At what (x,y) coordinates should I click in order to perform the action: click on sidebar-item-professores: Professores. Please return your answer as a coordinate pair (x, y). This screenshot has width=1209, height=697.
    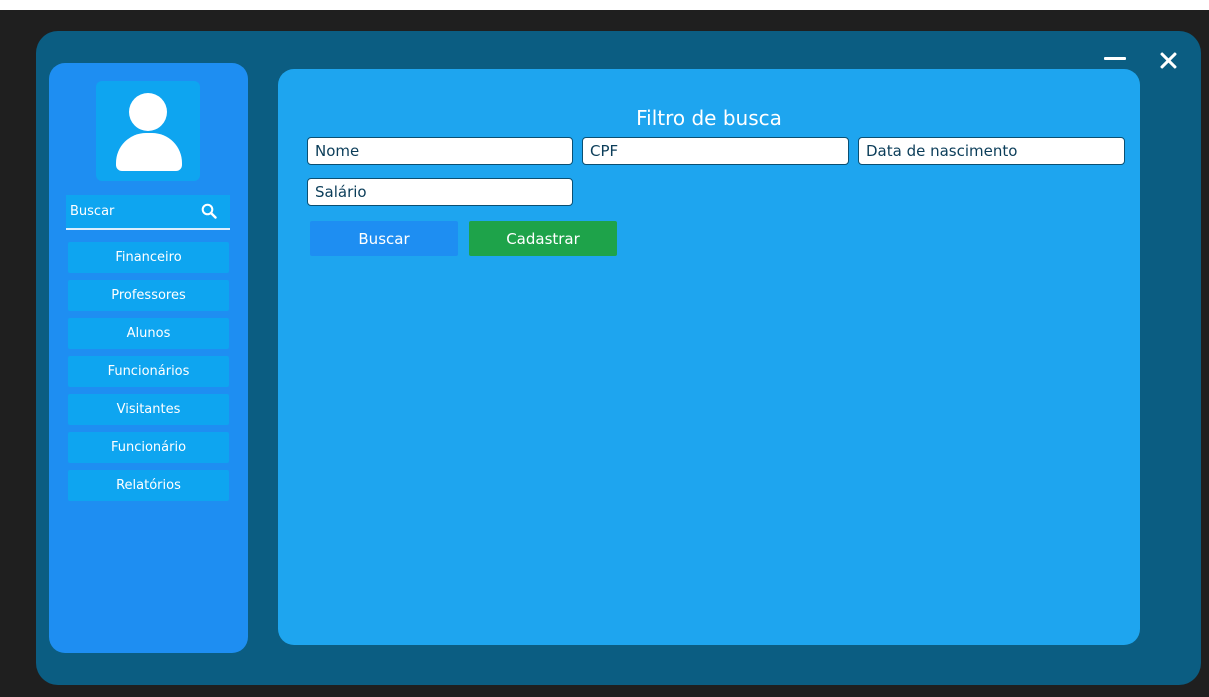
    Looking at the image, I should click on (148, 295).